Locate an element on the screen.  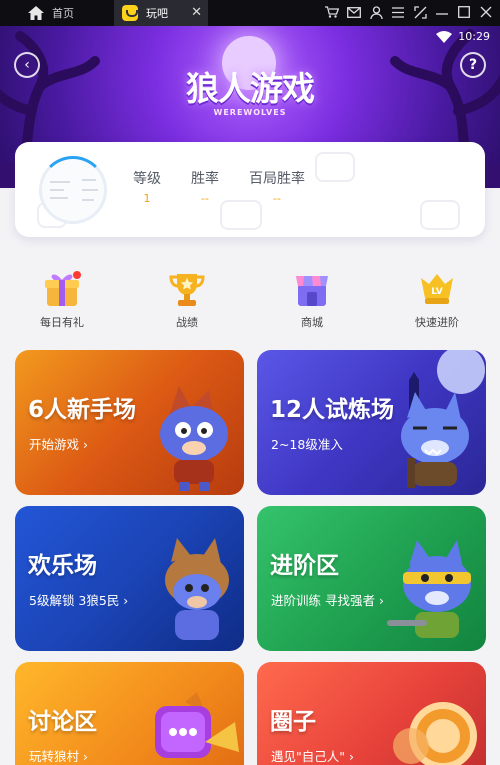
tab-label: 玩吧 is located at coordinates (157, 13).